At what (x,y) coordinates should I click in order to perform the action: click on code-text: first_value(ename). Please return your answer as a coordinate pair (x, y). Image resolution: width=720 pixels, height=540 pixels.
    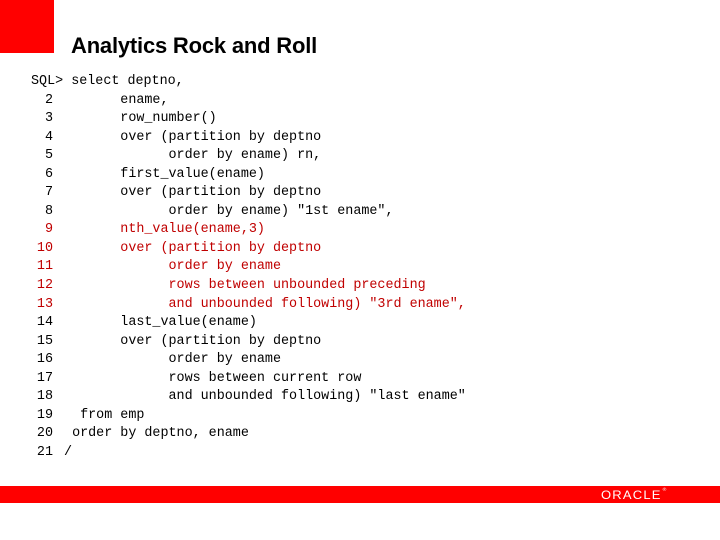
    Looking at the image, I should click on (160, 174).